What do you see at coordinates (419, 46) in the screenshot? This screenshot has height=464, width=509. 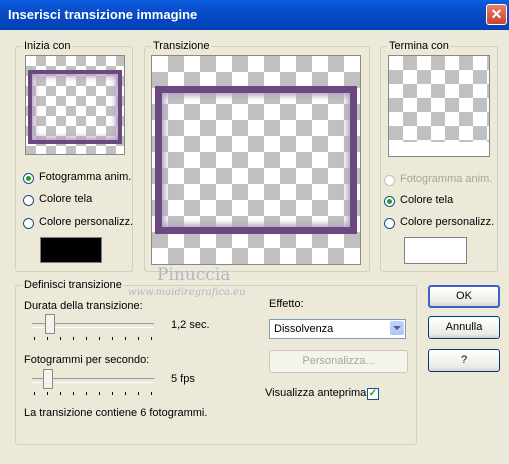 I see `end-legend: Termina con` at bounding box center [419, 46].